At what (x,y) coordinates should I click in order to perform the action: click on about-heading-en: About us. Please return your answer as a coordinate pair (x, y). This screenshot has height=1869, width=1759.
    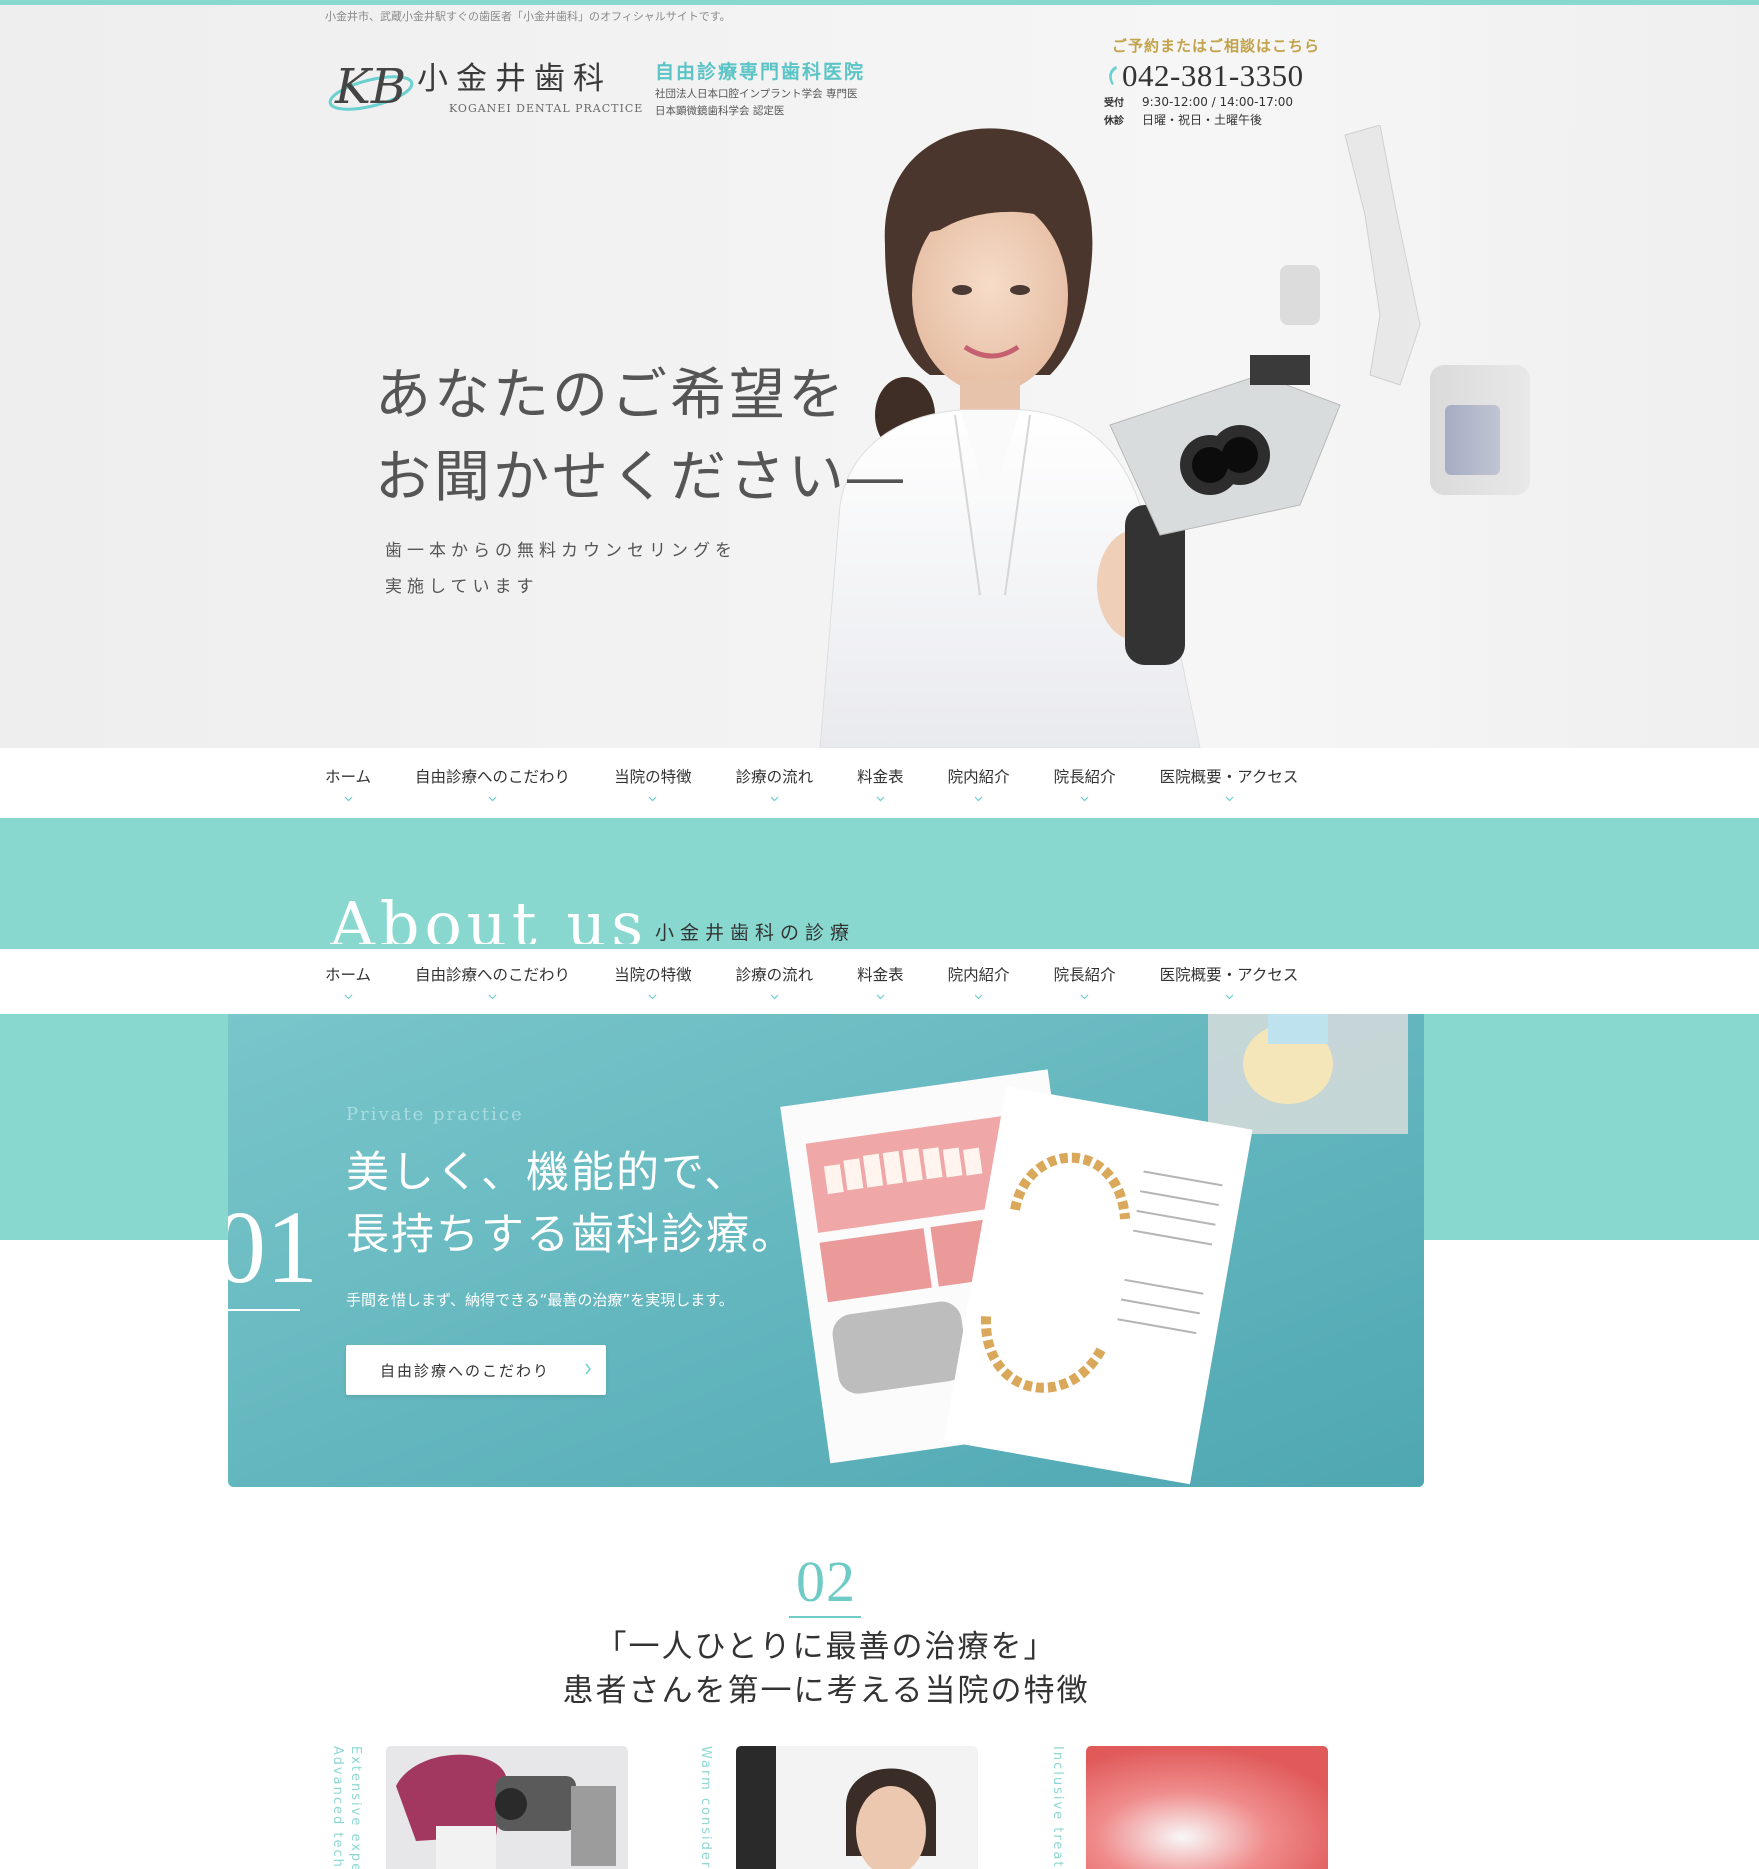
    Looking at the image, I should click on (489, 916).